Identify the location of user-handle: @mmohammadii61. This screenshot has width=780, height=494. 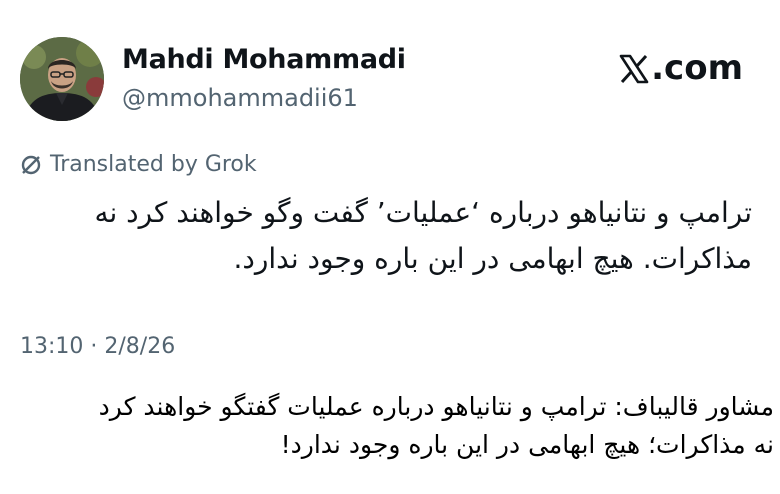
(240, 98).